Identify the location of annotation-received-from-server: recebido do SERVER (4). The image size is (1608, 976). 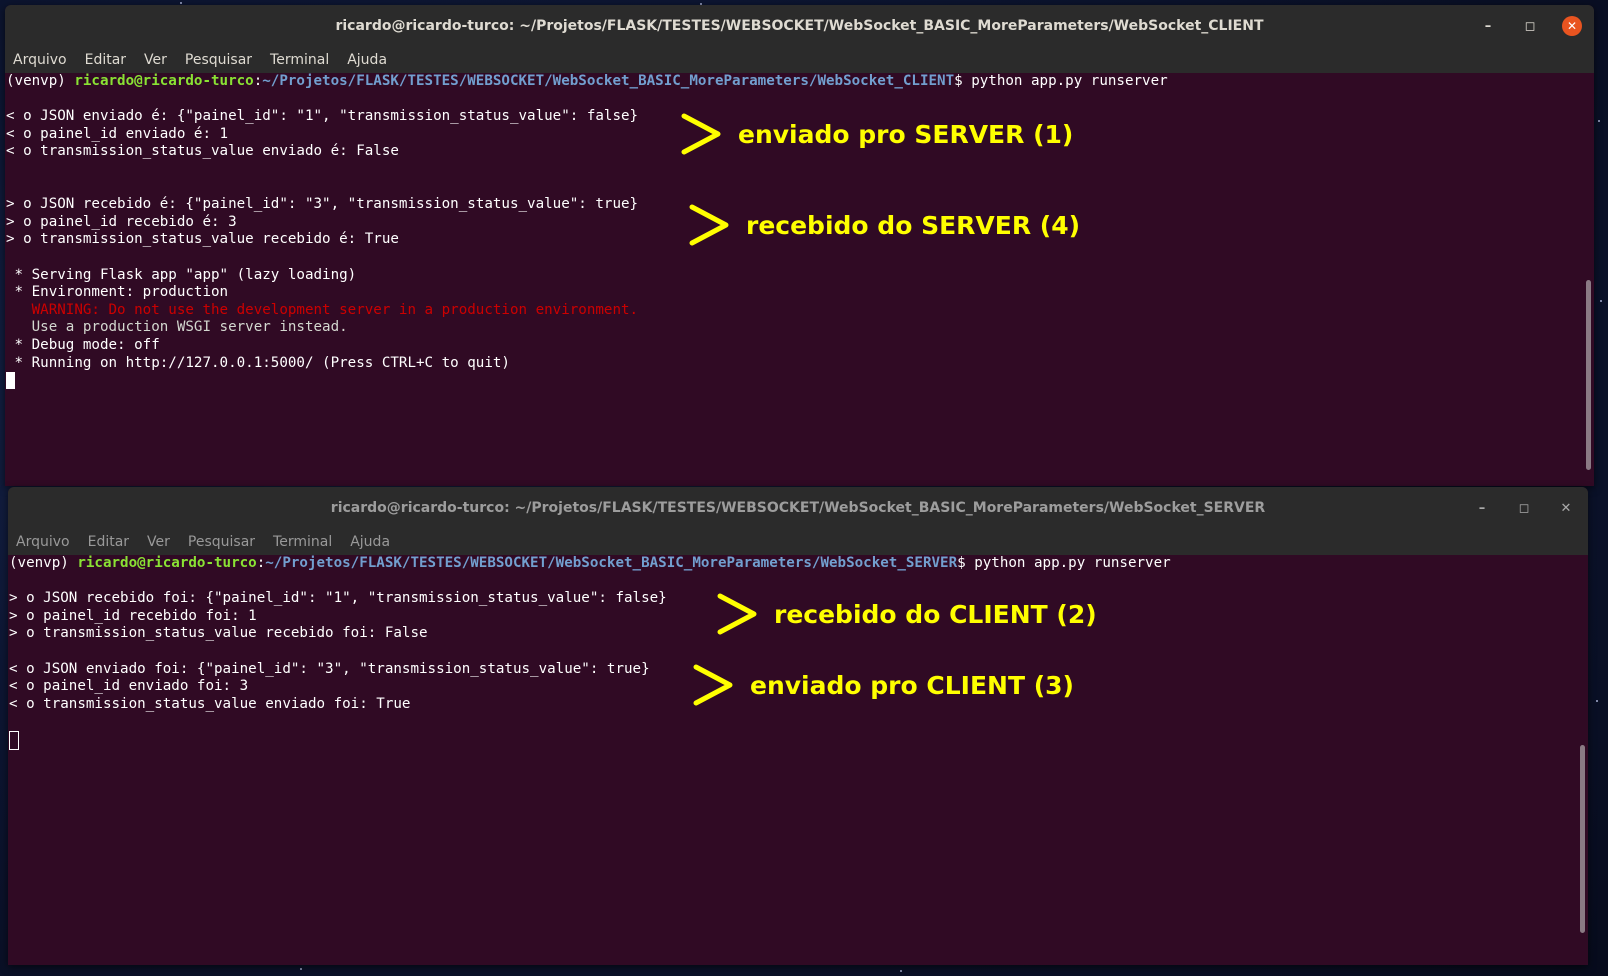
(884, 225).